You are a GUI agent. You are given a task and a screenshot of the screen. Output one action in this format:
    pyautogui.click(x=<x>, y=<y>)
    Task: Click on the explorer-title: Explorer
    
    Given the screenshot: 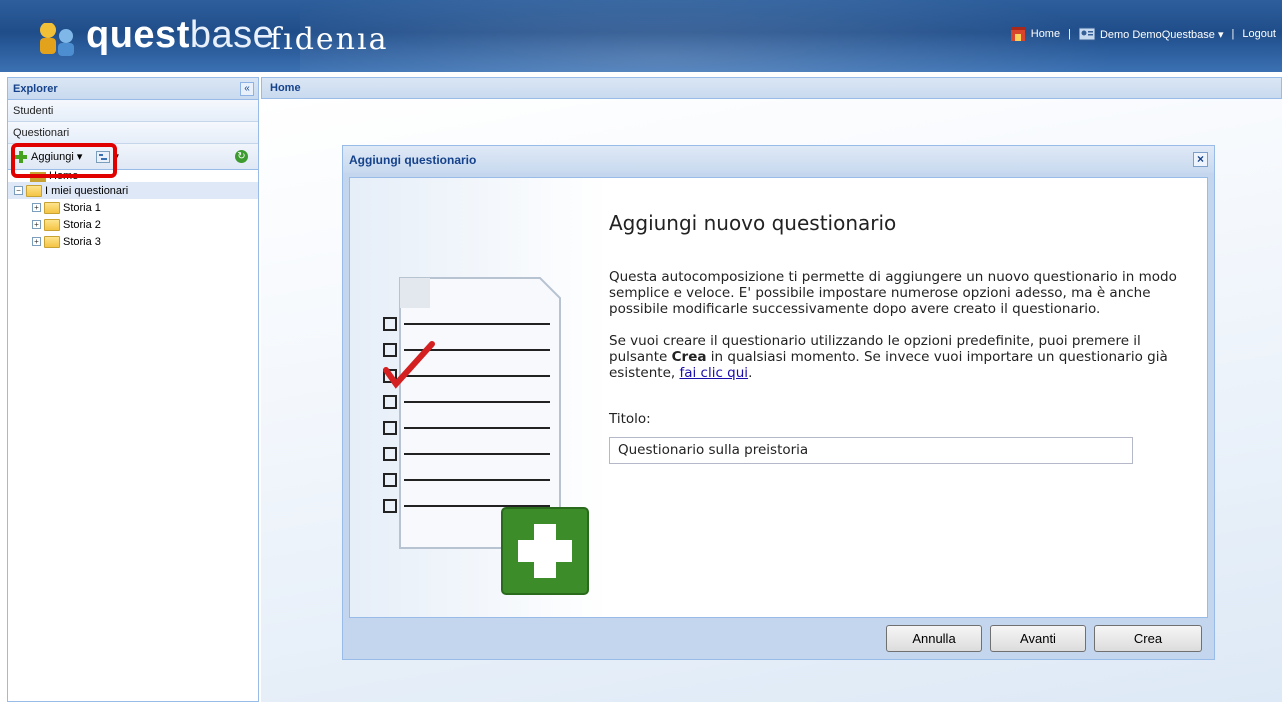 What is the action you would take?
    pyautogui.click(x=35, y=88)
    